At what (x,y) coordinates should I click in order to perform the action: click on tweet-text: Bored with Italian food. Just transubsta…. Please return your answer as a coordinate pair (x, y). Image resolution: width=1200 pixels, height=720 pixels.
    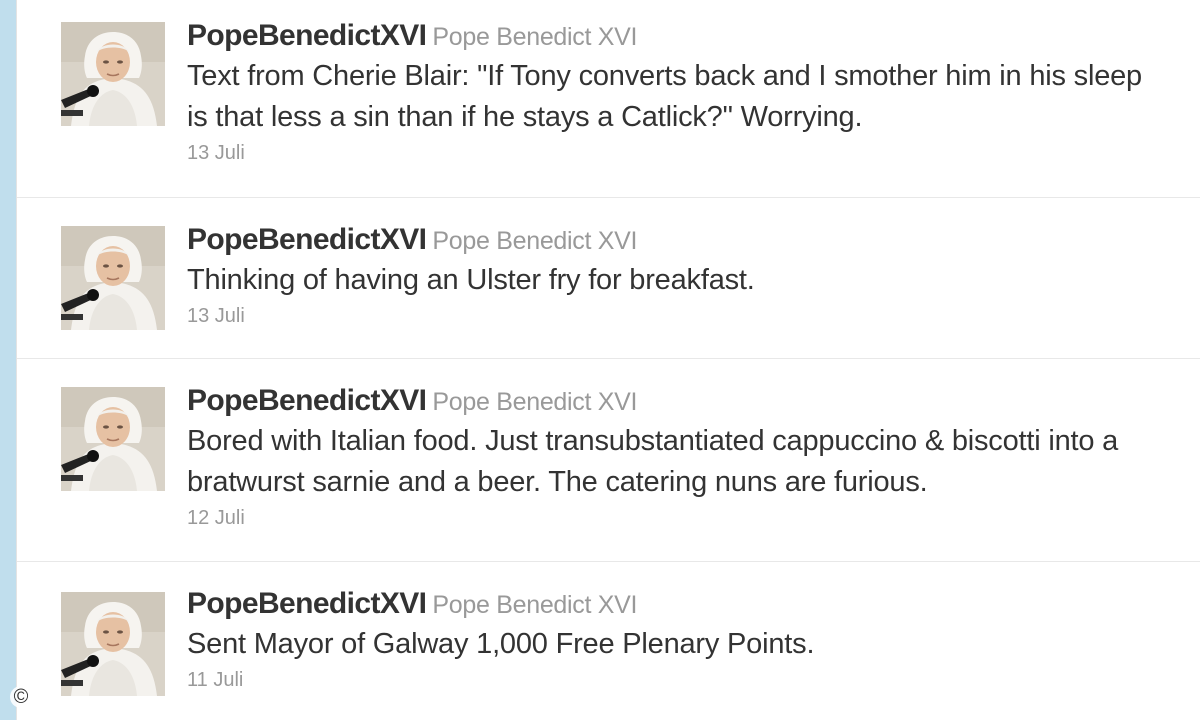
    Looking at the image, I should click on (653, 461).